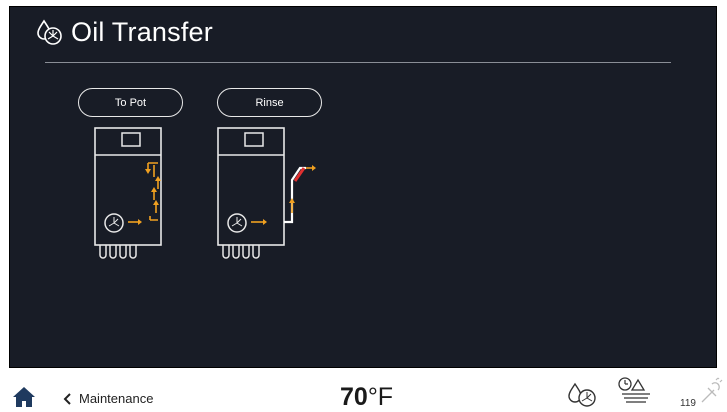 The width and height of the screenshot is (727, 412). What do you see at coordinates (128, 193) in the screenshot?
I see `to-pot-flow-diagram` at bounding box center [128, 193].